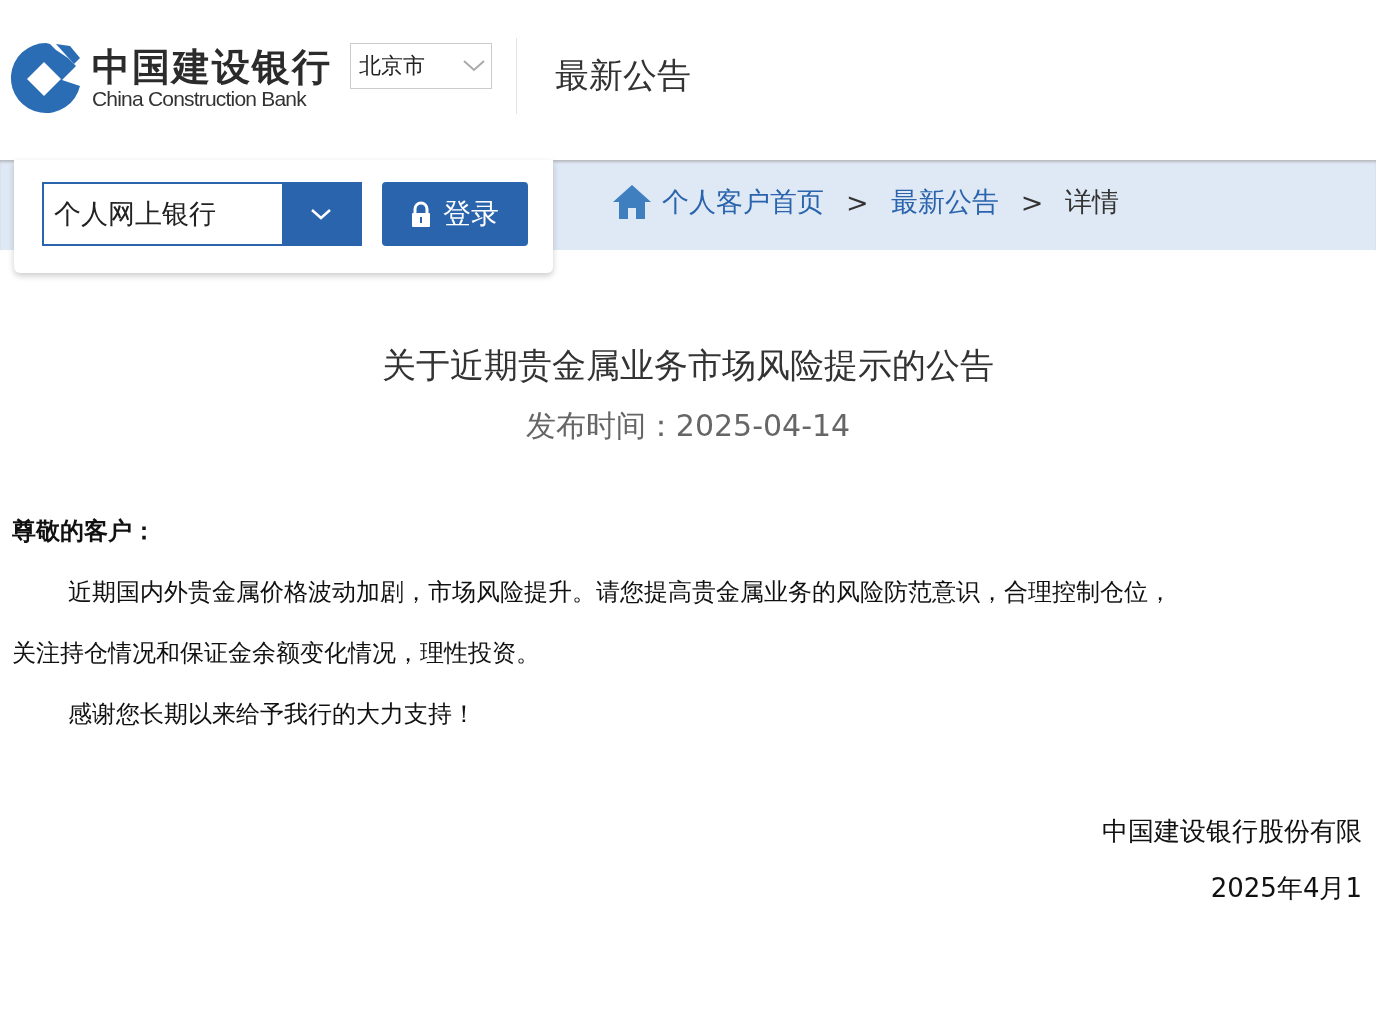 The width and height of the screenshot is (1376, 1032). Describe the element at coordinates (421, 214) in the screenshot. I see `lock-icon` at that location.